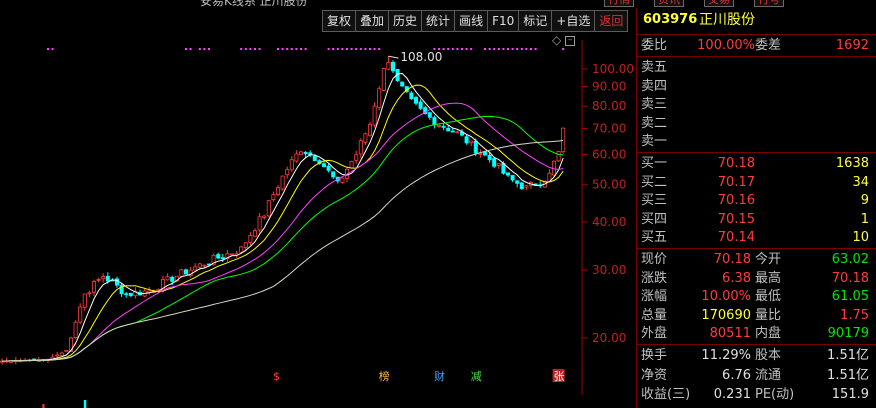 This screenshot has width=876, height=408. Describe the element at coordinates (438, 21) in the screenshot. I see `toolbar-button-3: 统计` at that location.